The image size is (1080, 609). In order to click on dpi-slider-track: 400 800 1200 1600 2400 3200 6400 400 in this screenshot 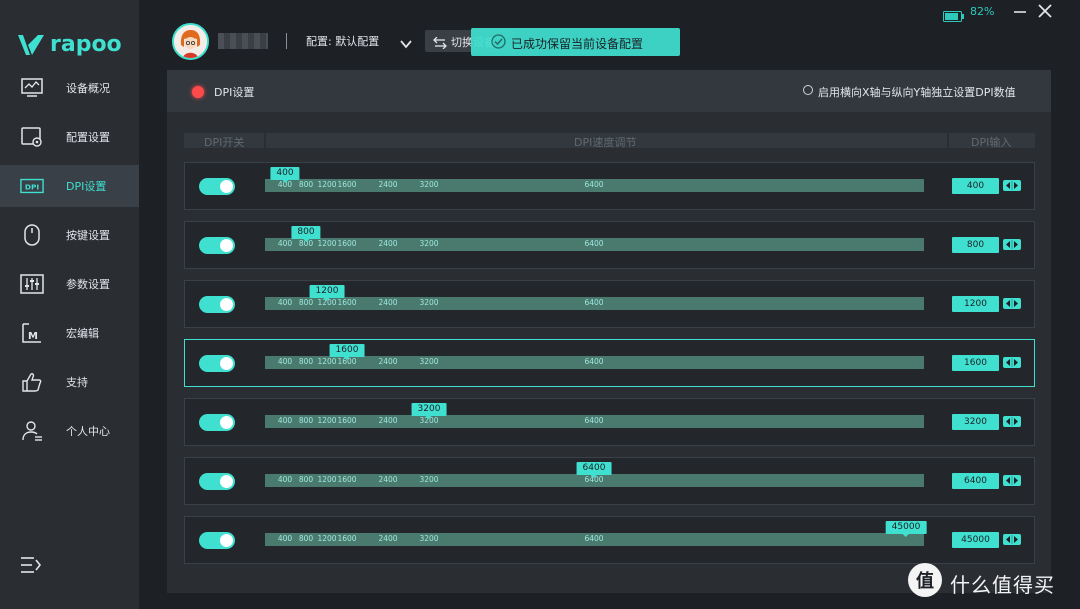, I will do `click(594, 179)`.